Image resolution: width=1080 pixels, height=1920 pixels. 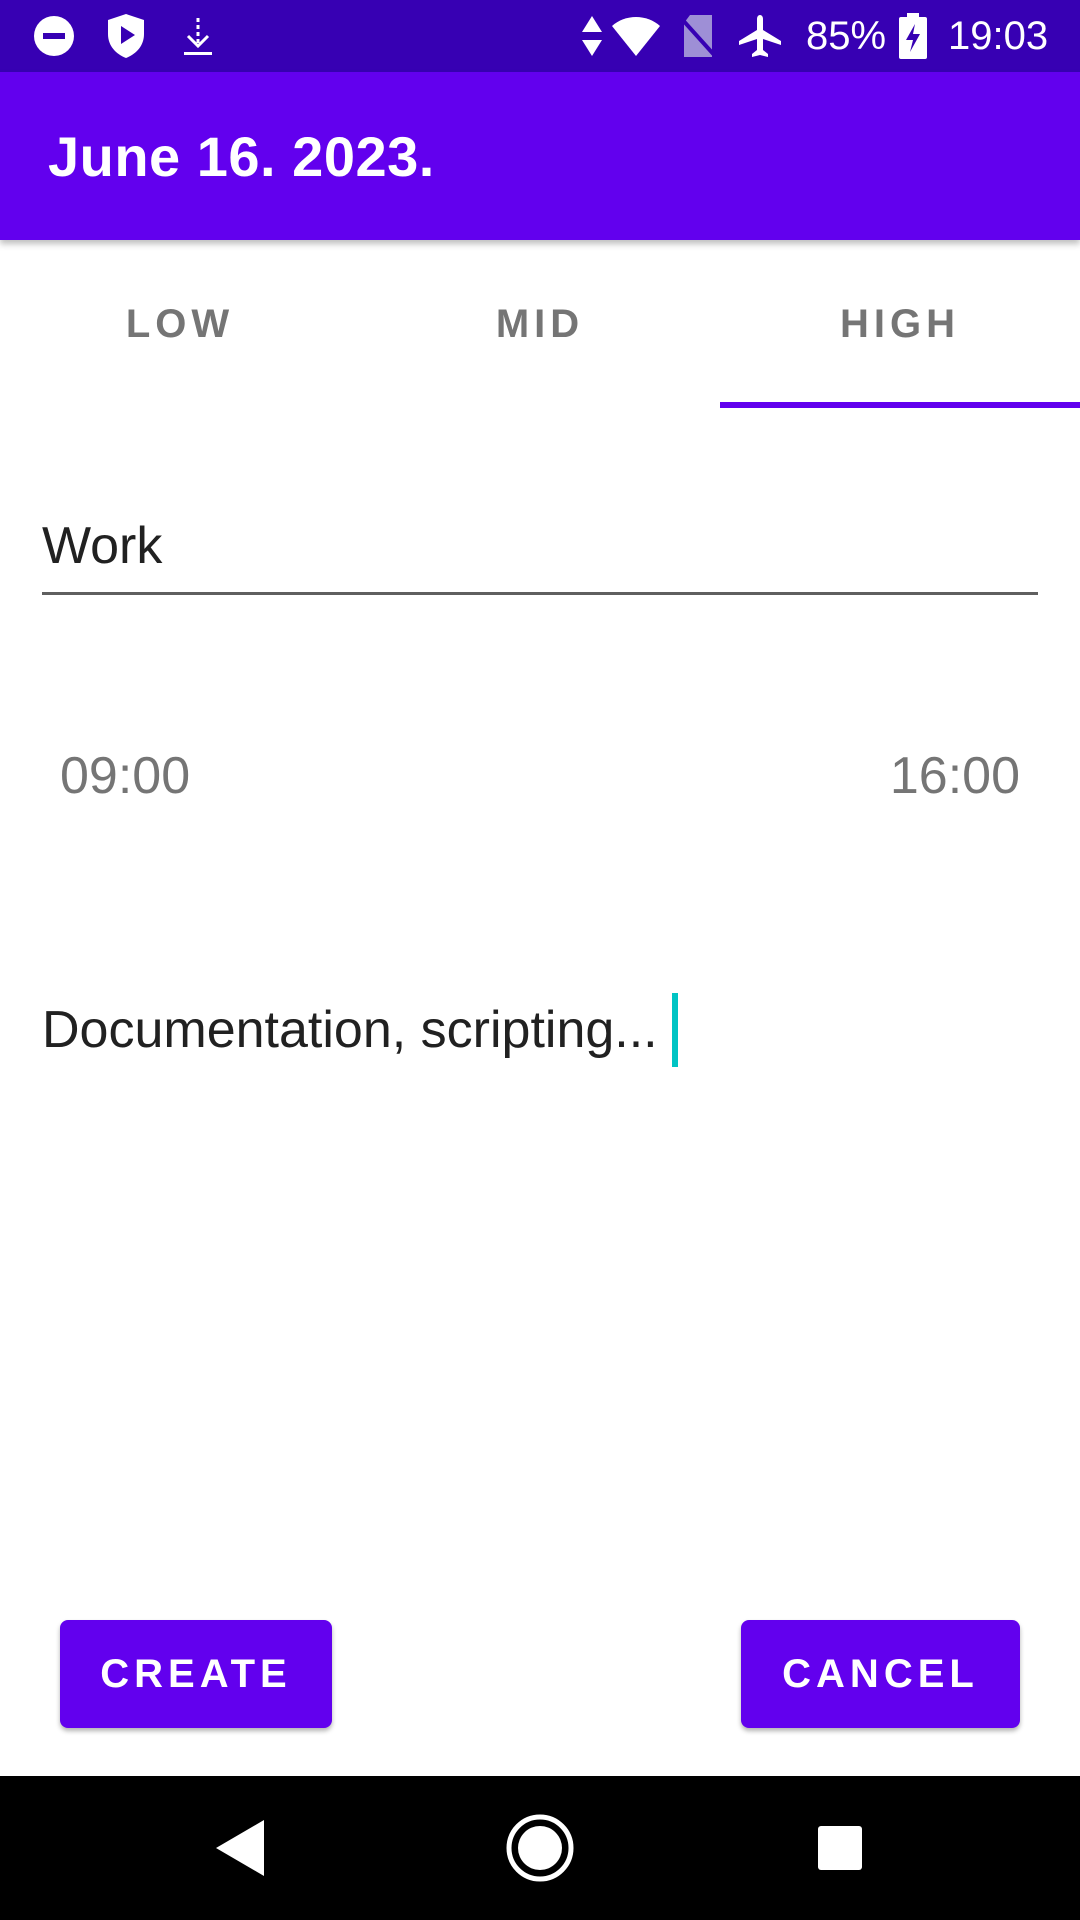 I want to click on do-not-disturb-icon, so click(x=54, y=36).